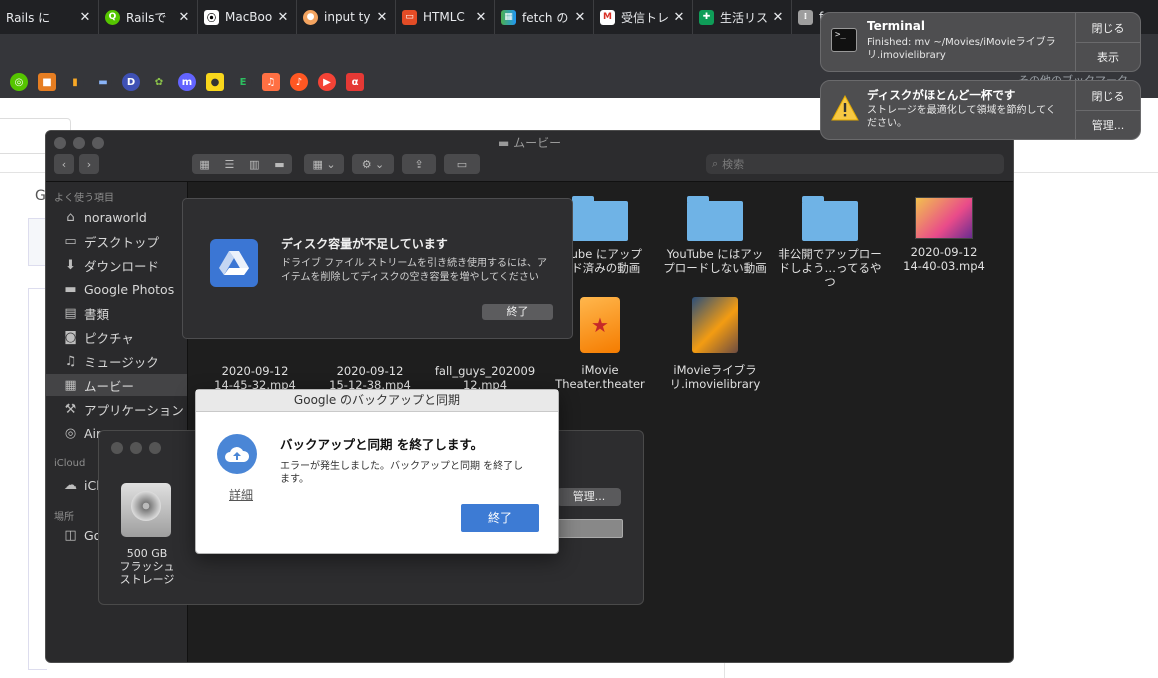  I want to click on bookmark-icon: ●, so click(215, 82).